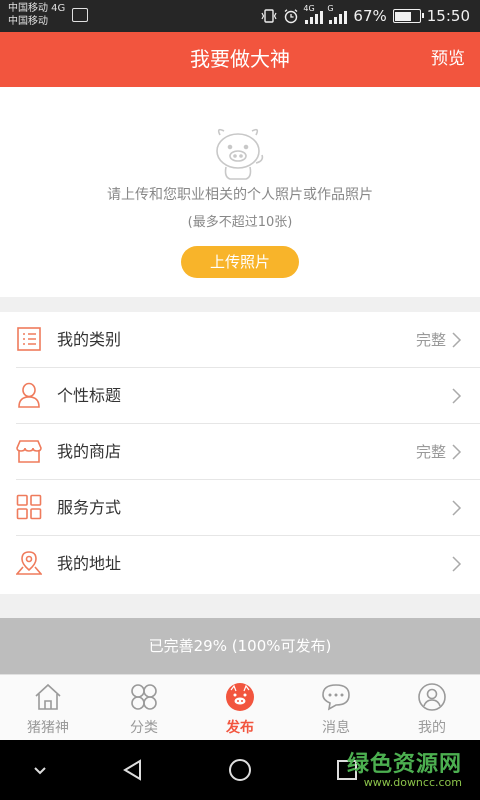 The image size is (480, 800). Describe the element at coordinates (28, 21) in the screenshot. I see `carrier-line-2: 中国移动` at that location.